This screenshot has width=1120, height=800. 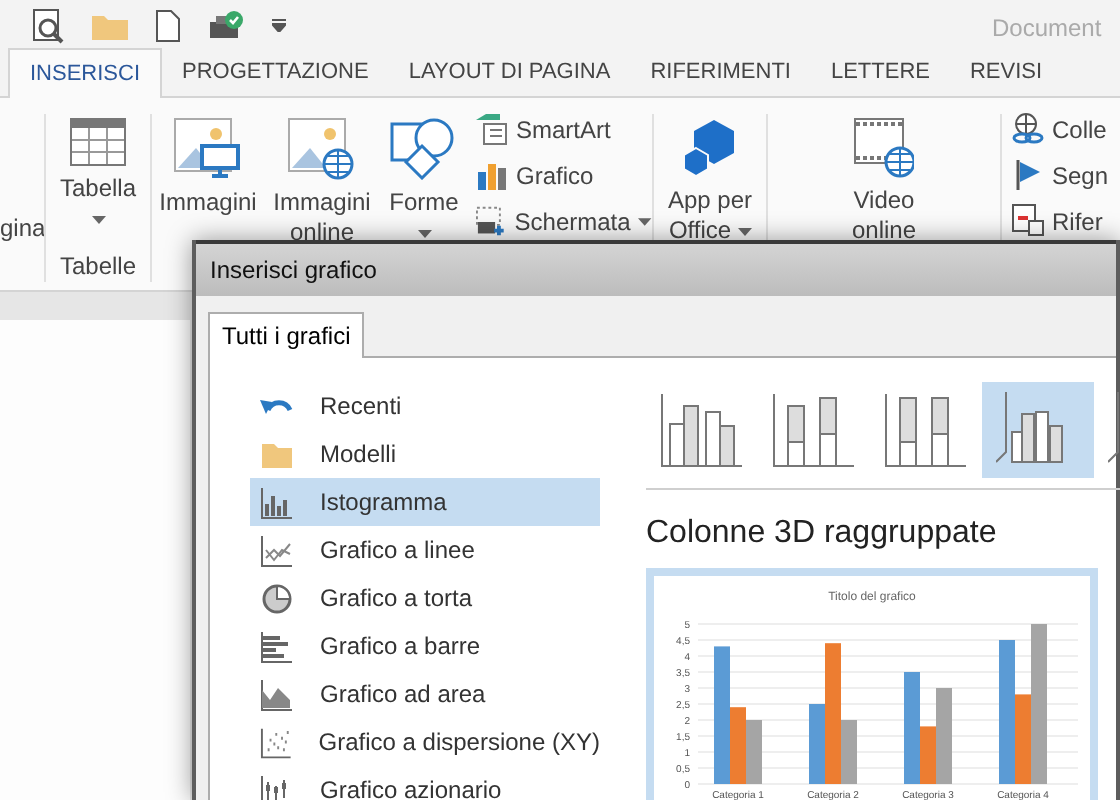 What do you see at coordinates (425, 454) in the screenshot?
I see `chart-type-item: Modelli` at bounding box center [425, 454].